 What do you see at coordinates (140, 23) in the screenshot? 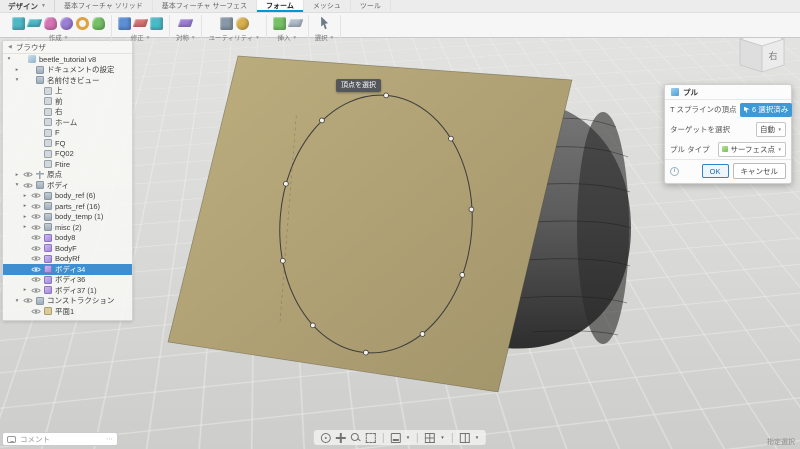
I see `insert-edge-icon` at bounding box center [140, 23].